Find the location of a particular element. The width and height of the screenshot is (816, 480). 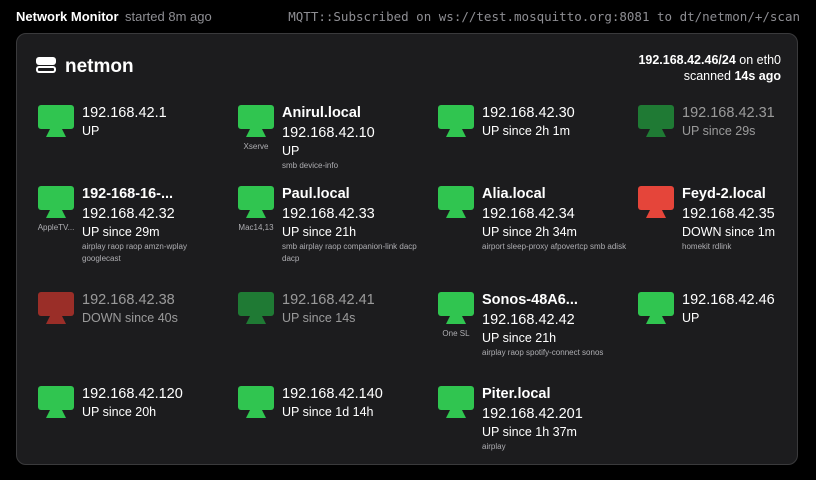

host-card: 192.168.42.31 UP since 29s is located at coordinates (726, 148).